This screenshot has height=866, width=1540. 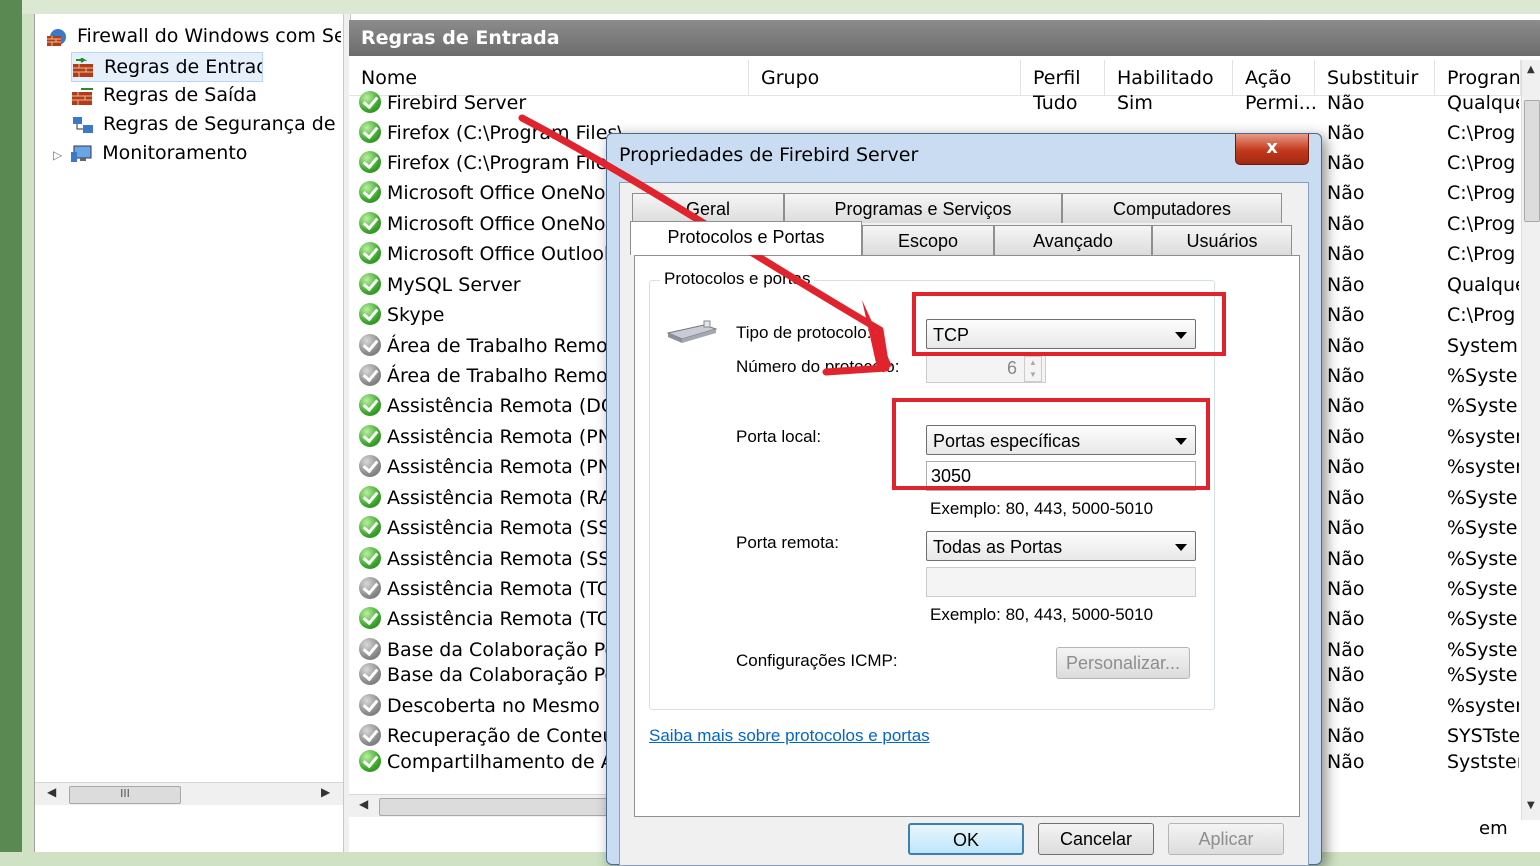 What do you see at coordinates (1272, 149) in the screenshot?
I see `close-button: x` at bounding box center [1272, 149].